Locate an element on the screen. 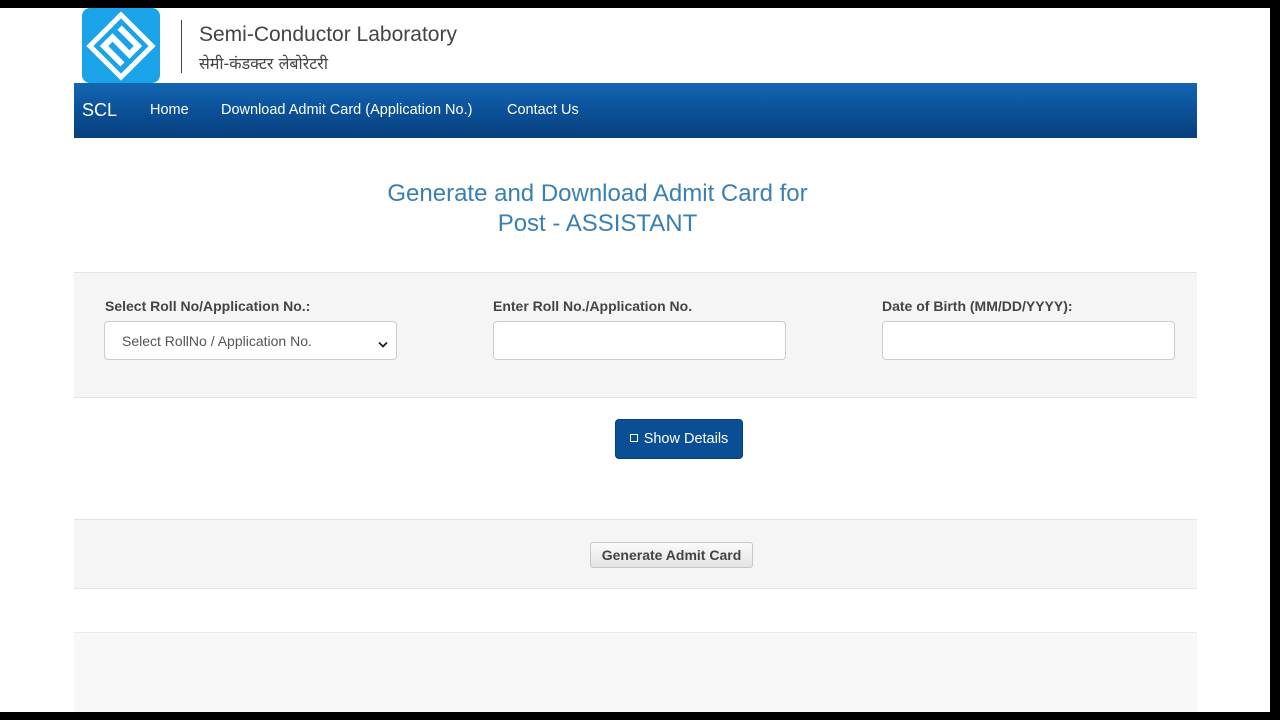 The image size is (1280, 720). nav-link-home: Home is located at coordinates (169, 110).